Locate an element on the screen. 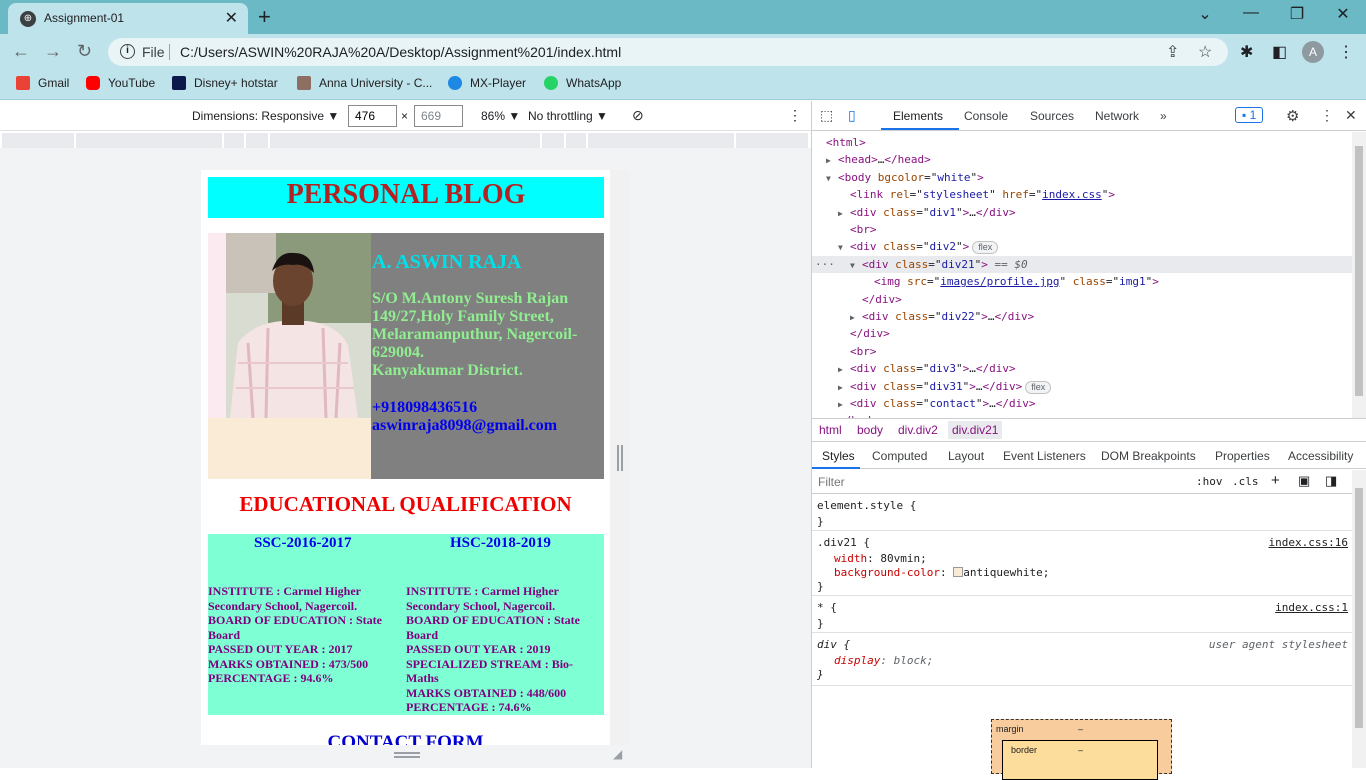 This screenshot has width=1366, height=780. tab-event-listeners: Event Listeners is located at coordinates (1044, 456).